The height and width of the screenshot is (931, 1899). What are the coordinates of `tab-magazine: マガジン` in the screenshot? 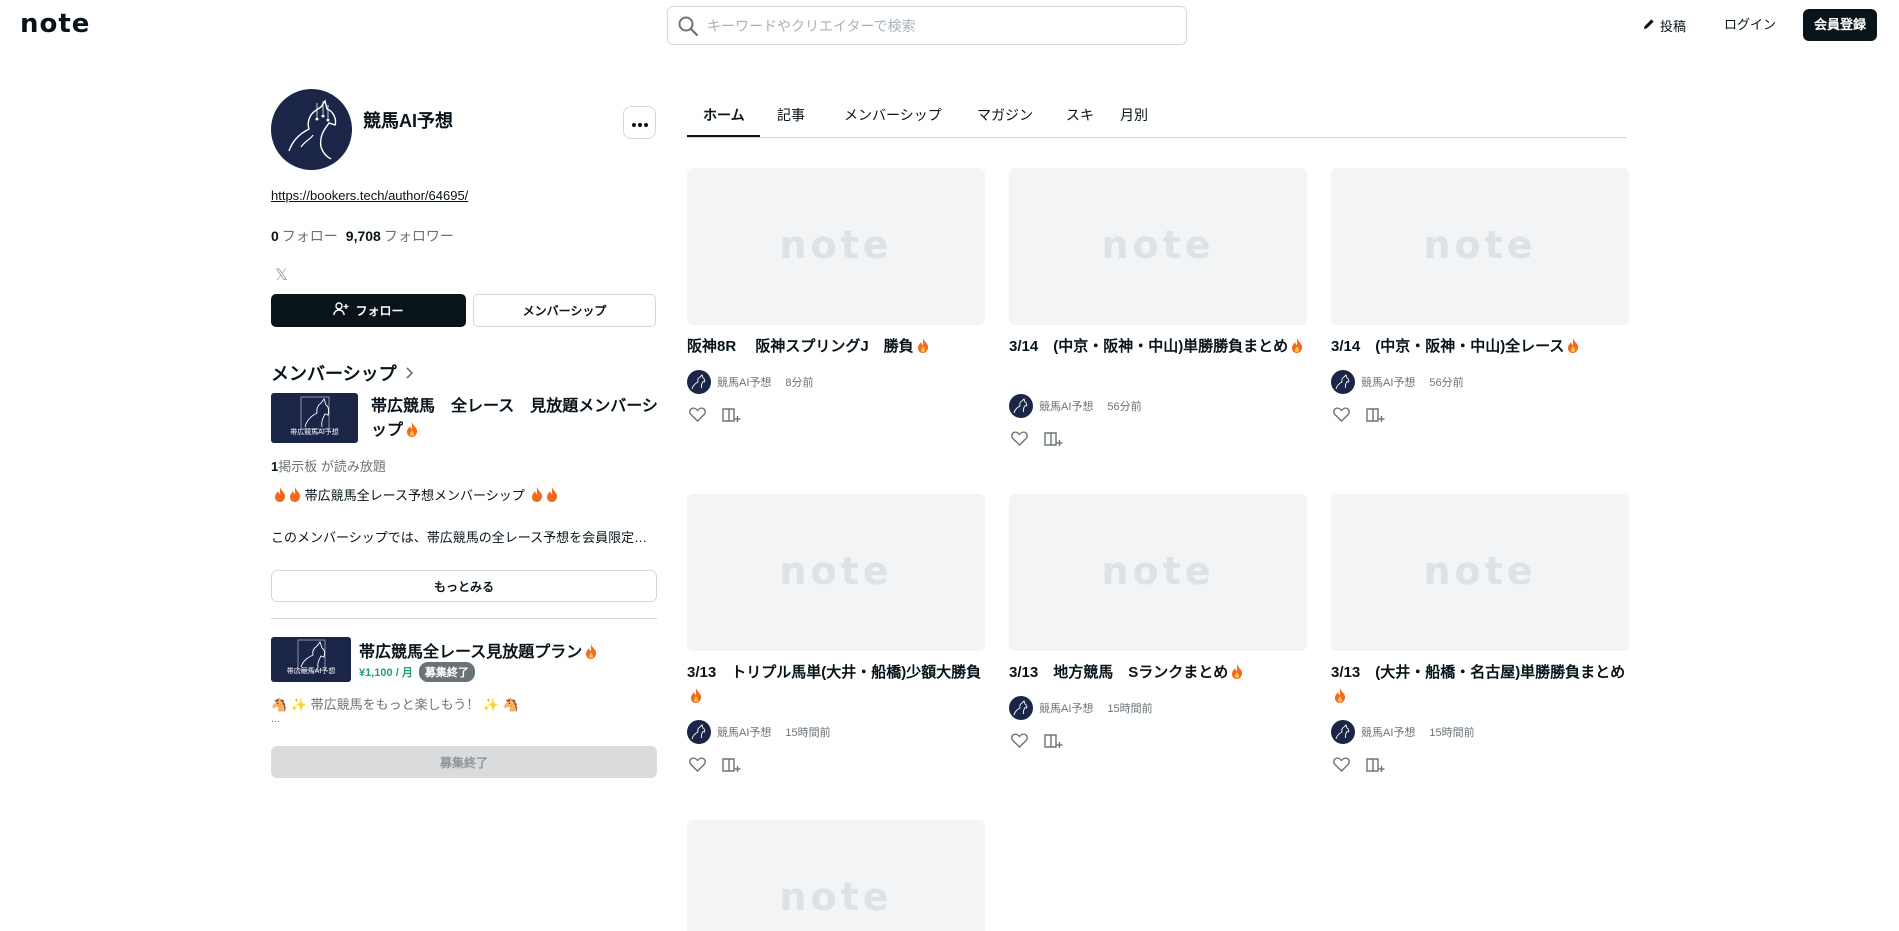 It's located at (1005, 115).